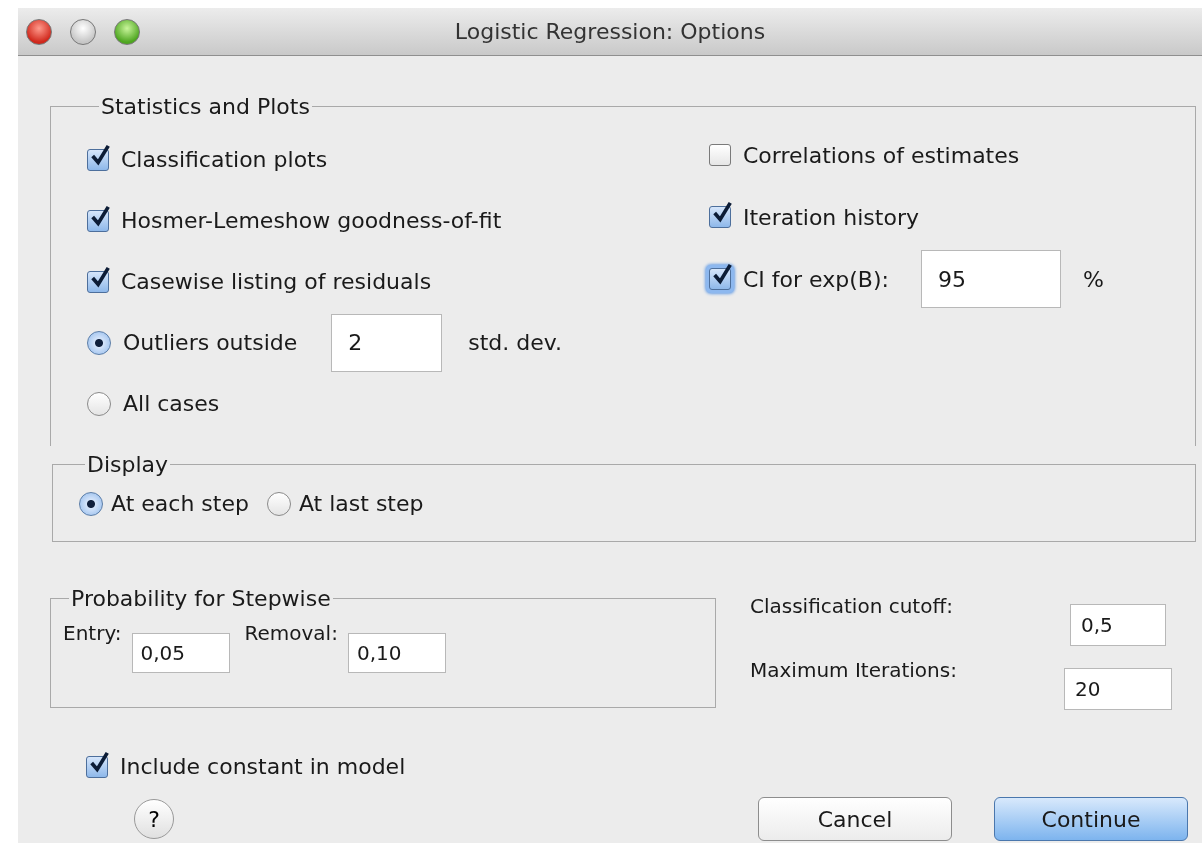 The image size is (1202, 843). I want to click on option-label: At last step, so click(361, 503).